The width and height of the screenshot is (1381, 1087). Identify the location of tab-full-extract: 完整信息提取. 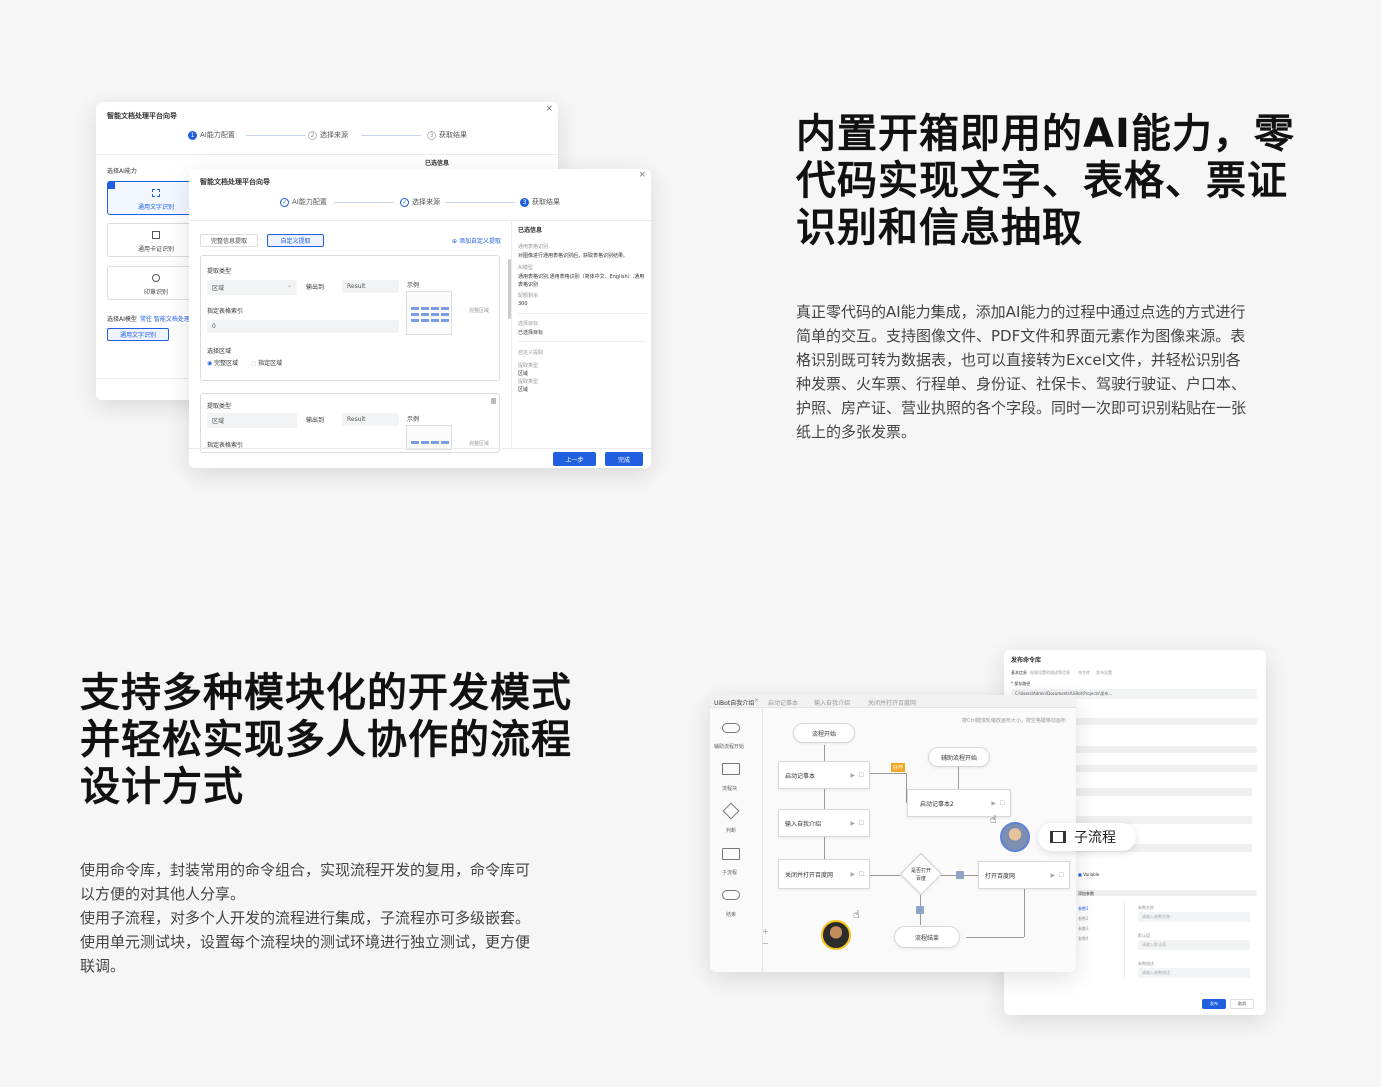
(229, 240).